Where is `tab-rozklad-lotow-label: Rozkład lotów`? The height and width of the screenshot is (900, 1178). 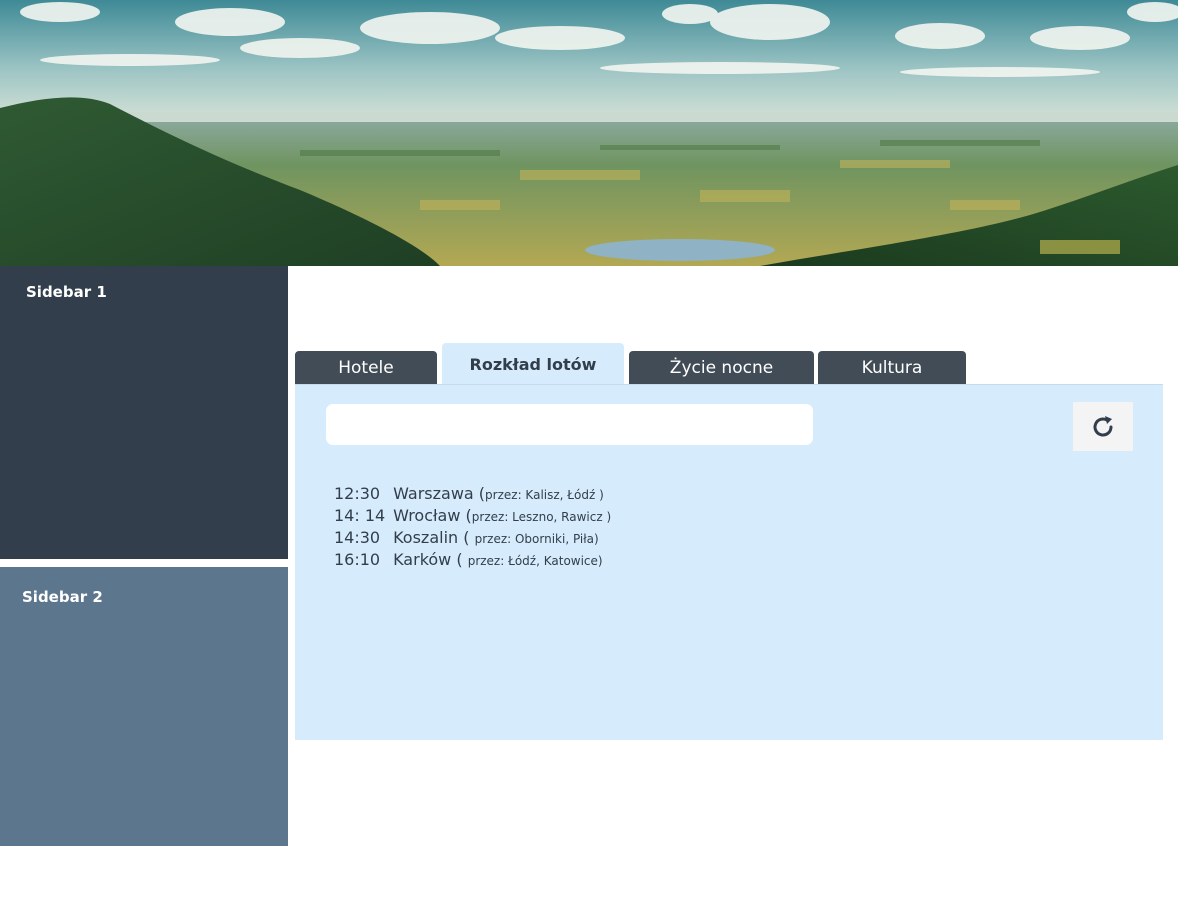
tab-rozklad-lotow-label: Rozkład lotów is located at coordinates (533, 364).